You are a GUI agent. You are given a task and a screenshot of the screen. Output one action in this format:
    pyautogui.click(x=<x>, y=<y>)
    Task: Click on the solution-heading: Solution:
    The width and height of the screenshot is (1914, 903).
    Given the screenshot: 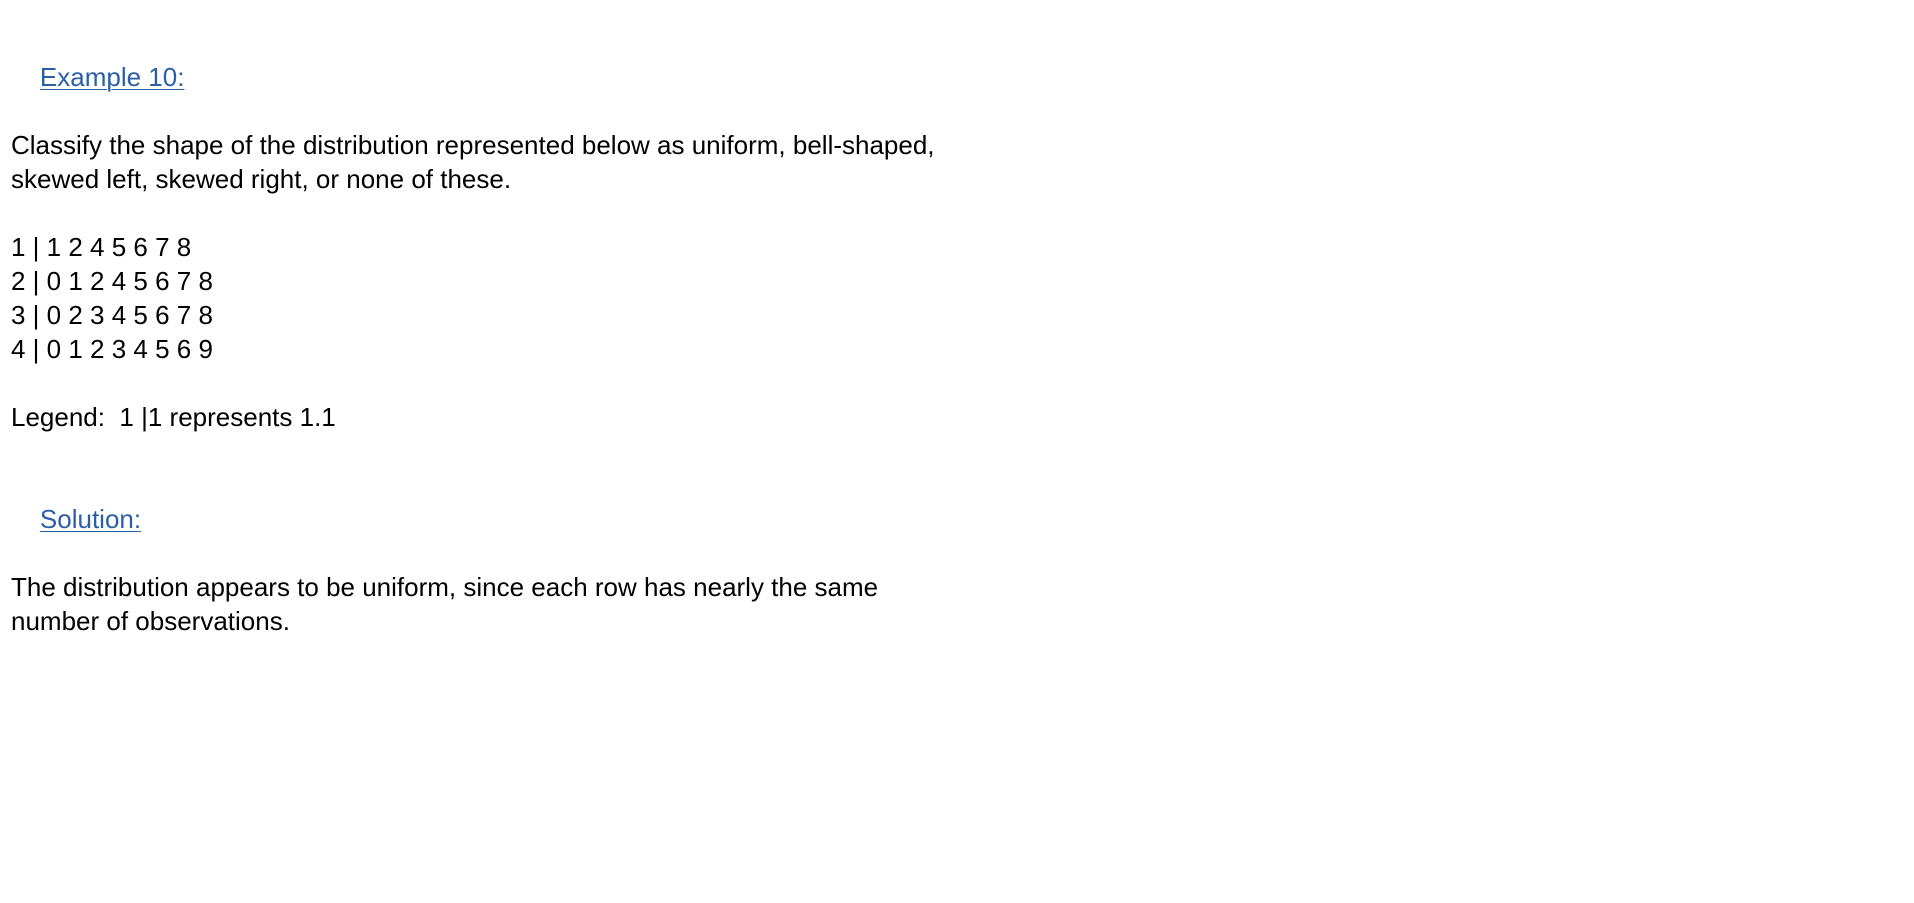 What is the action you would take?
    pyautogui.click(x=90, y=519)
    